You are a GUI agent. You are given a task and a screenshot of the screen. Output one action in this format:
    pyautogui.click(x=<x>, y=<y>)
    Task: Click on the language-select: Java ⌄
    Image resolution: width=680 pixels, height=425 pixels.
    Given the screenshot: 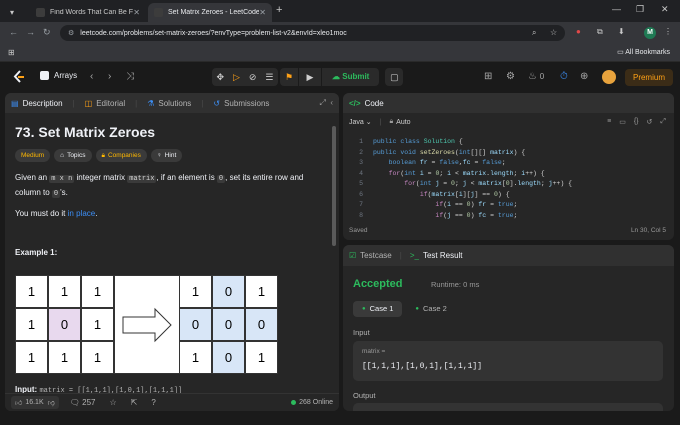 What is the action you would take?
    pyautogui.click(x=360, y=122)
    